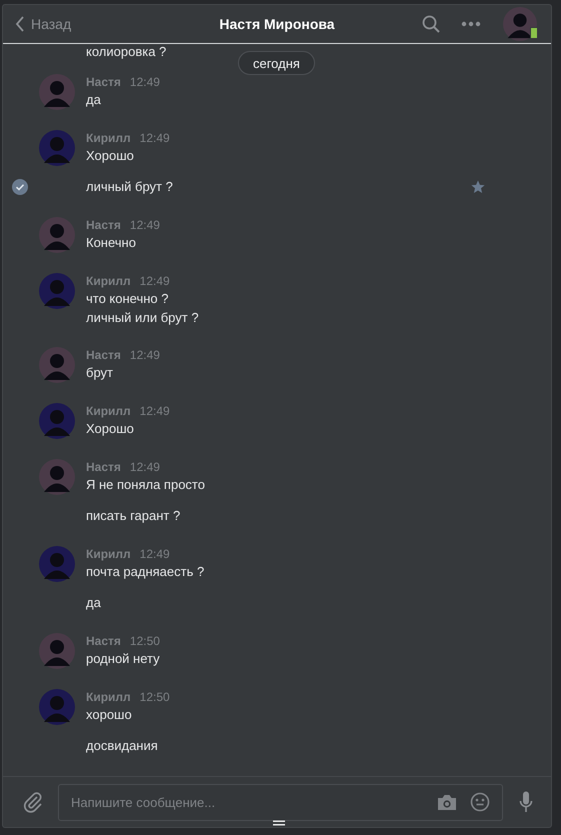 This screenshot has height=835, width=561. I want to click on message-text: личный или брут ?, so click(142, 318).